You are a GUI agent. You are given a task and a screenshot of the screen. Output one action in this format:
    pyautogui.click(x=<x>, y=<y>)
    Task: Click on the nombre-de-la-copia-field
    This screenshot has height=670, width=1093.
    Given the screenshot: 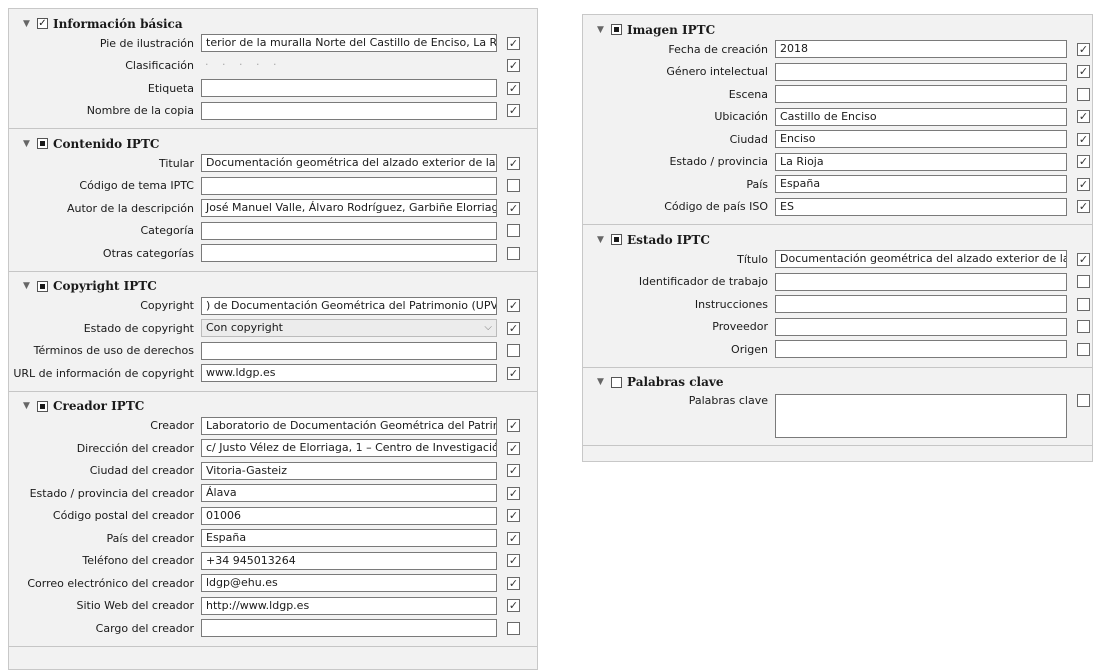 What is the action you would take?
    pyautogui.click(x=349, y=110)
    